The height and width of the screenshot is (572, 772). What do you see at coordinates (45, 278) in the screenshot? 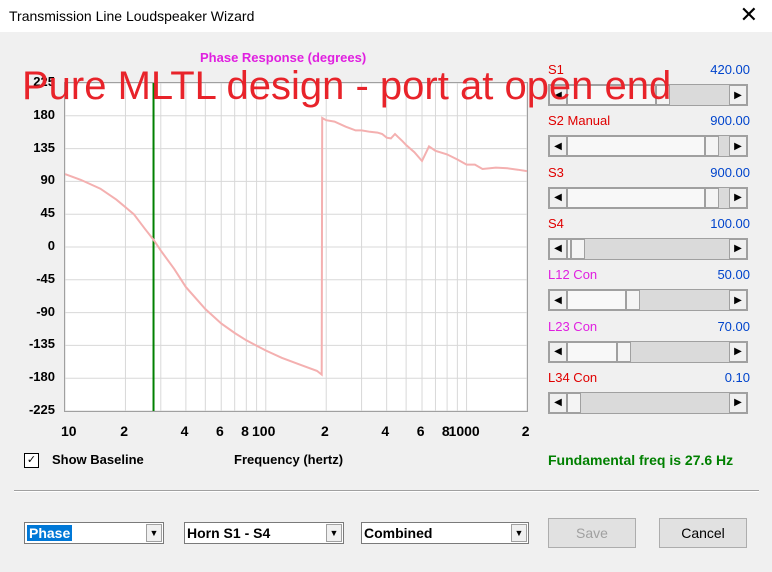
I see `y-tick-label: -45` at bounding box center [45, 278].